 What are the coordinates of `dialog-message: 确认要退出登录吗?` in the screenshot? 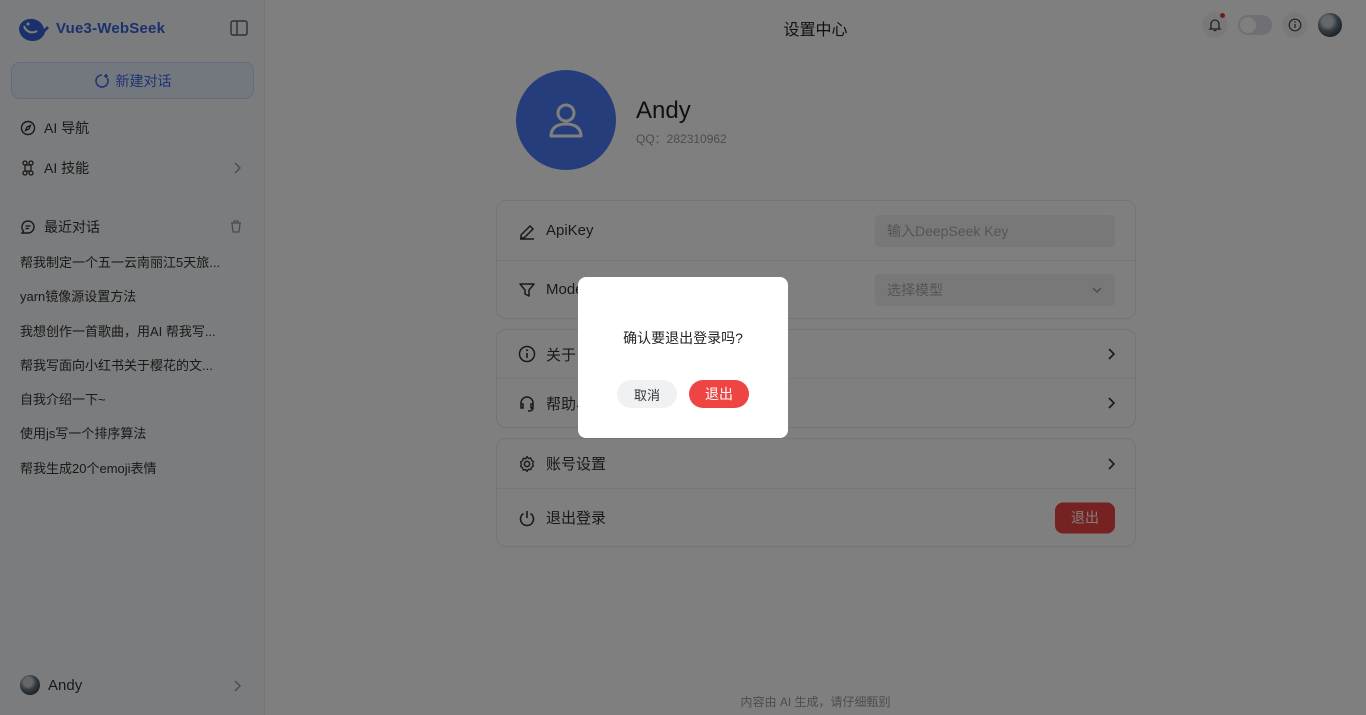 It's located at (683, 338).